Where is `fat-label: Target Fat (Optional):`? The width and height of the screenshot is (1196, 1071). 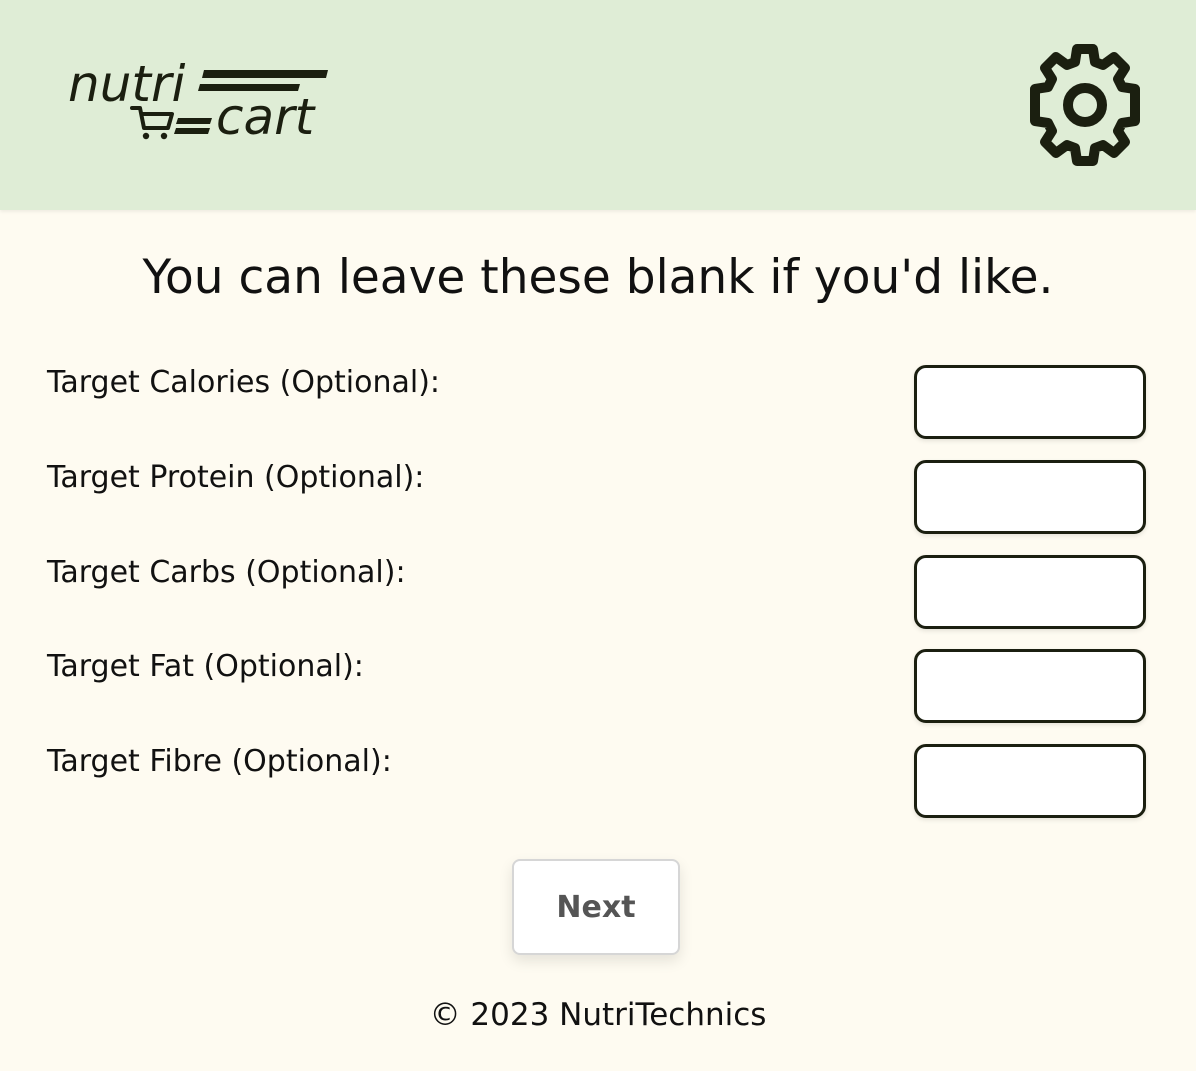
fat-label: Target Fat (Optional): is located at coordinates (205, 666).